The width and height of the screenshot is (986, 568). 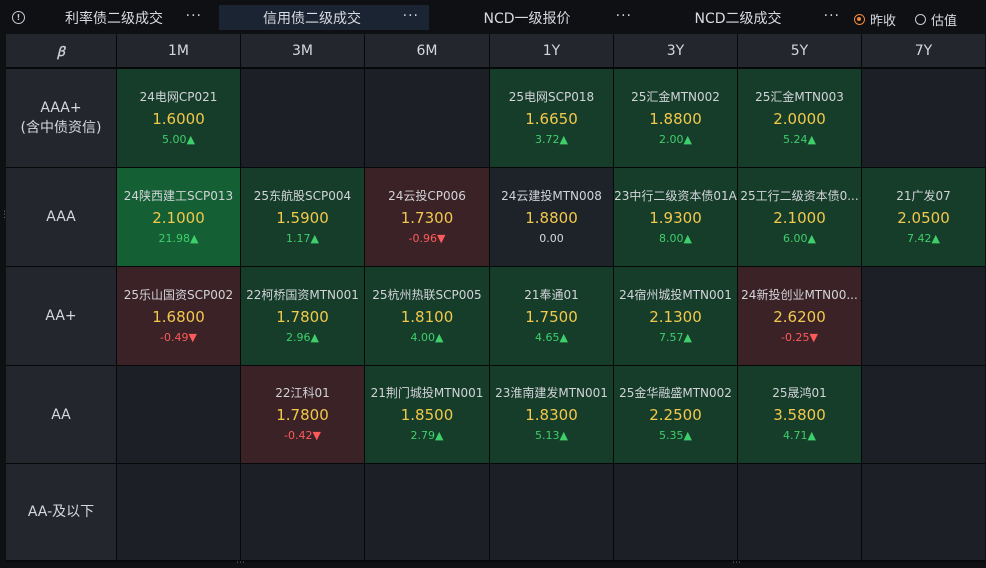 I want to click on bond-change: 5.00▲, so click(x=178, y=139).